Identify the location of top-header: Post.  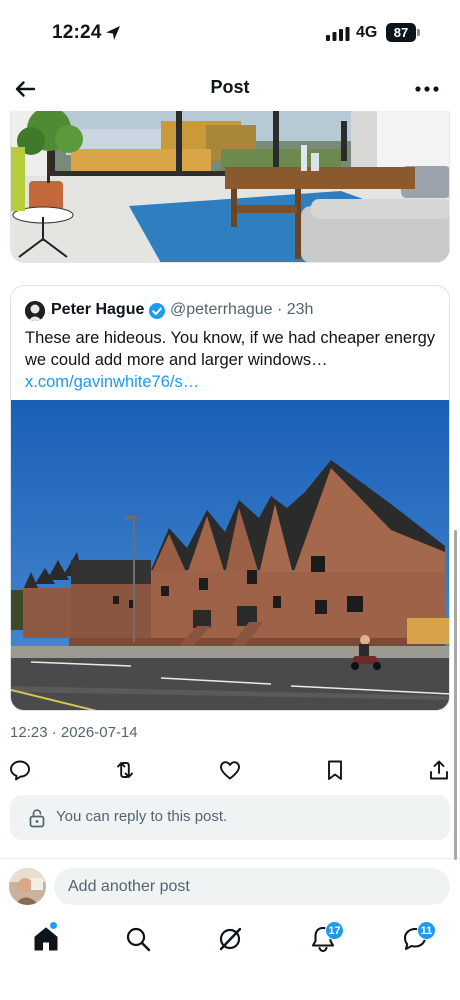
(230, 88).